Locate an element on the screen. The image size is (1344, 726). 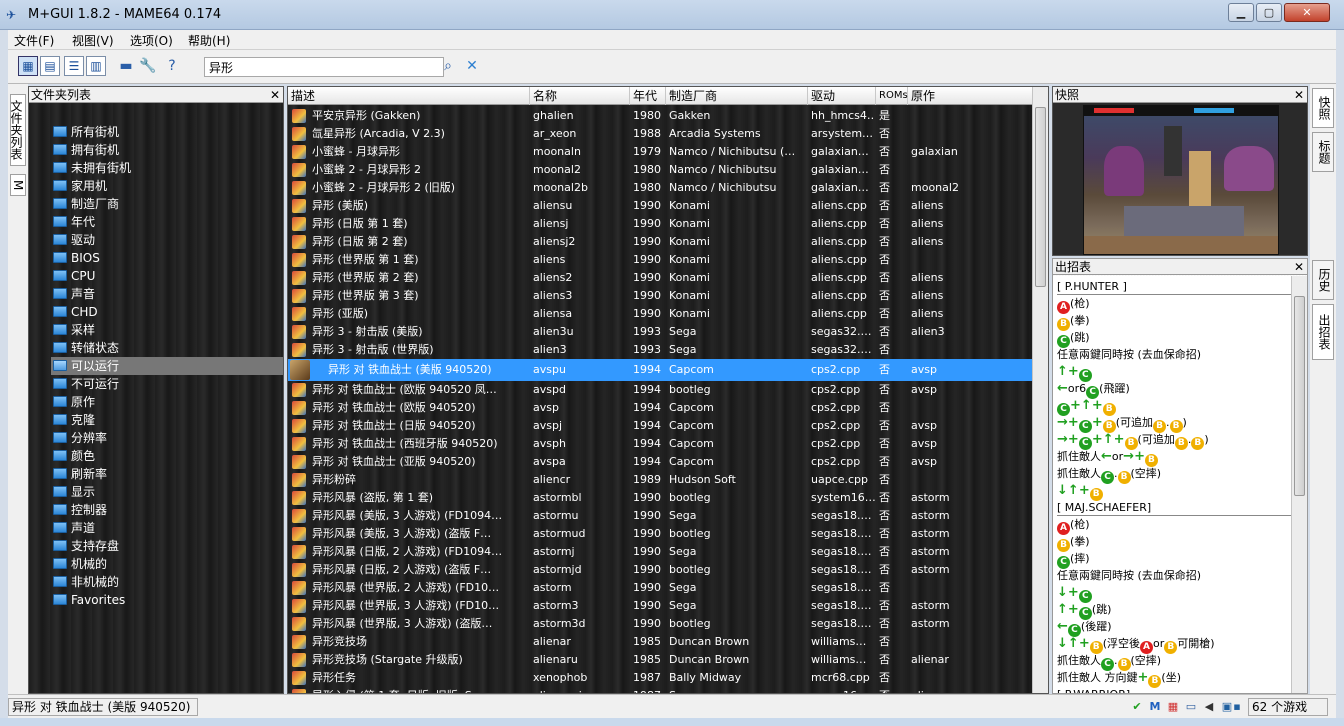
search-icon: ⌕ is located at coordinates (448, 66).